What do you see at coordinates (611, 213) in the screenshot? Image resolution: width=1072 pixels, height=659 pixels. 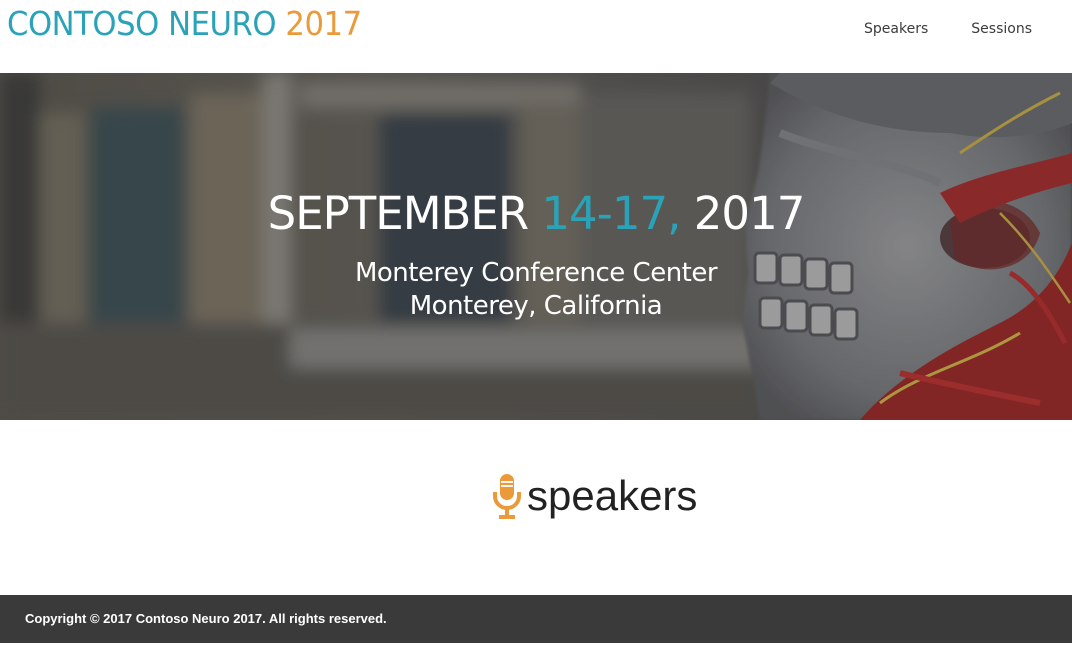 I see `event-date-days: 14-17,` at bounding box center [611, 213].